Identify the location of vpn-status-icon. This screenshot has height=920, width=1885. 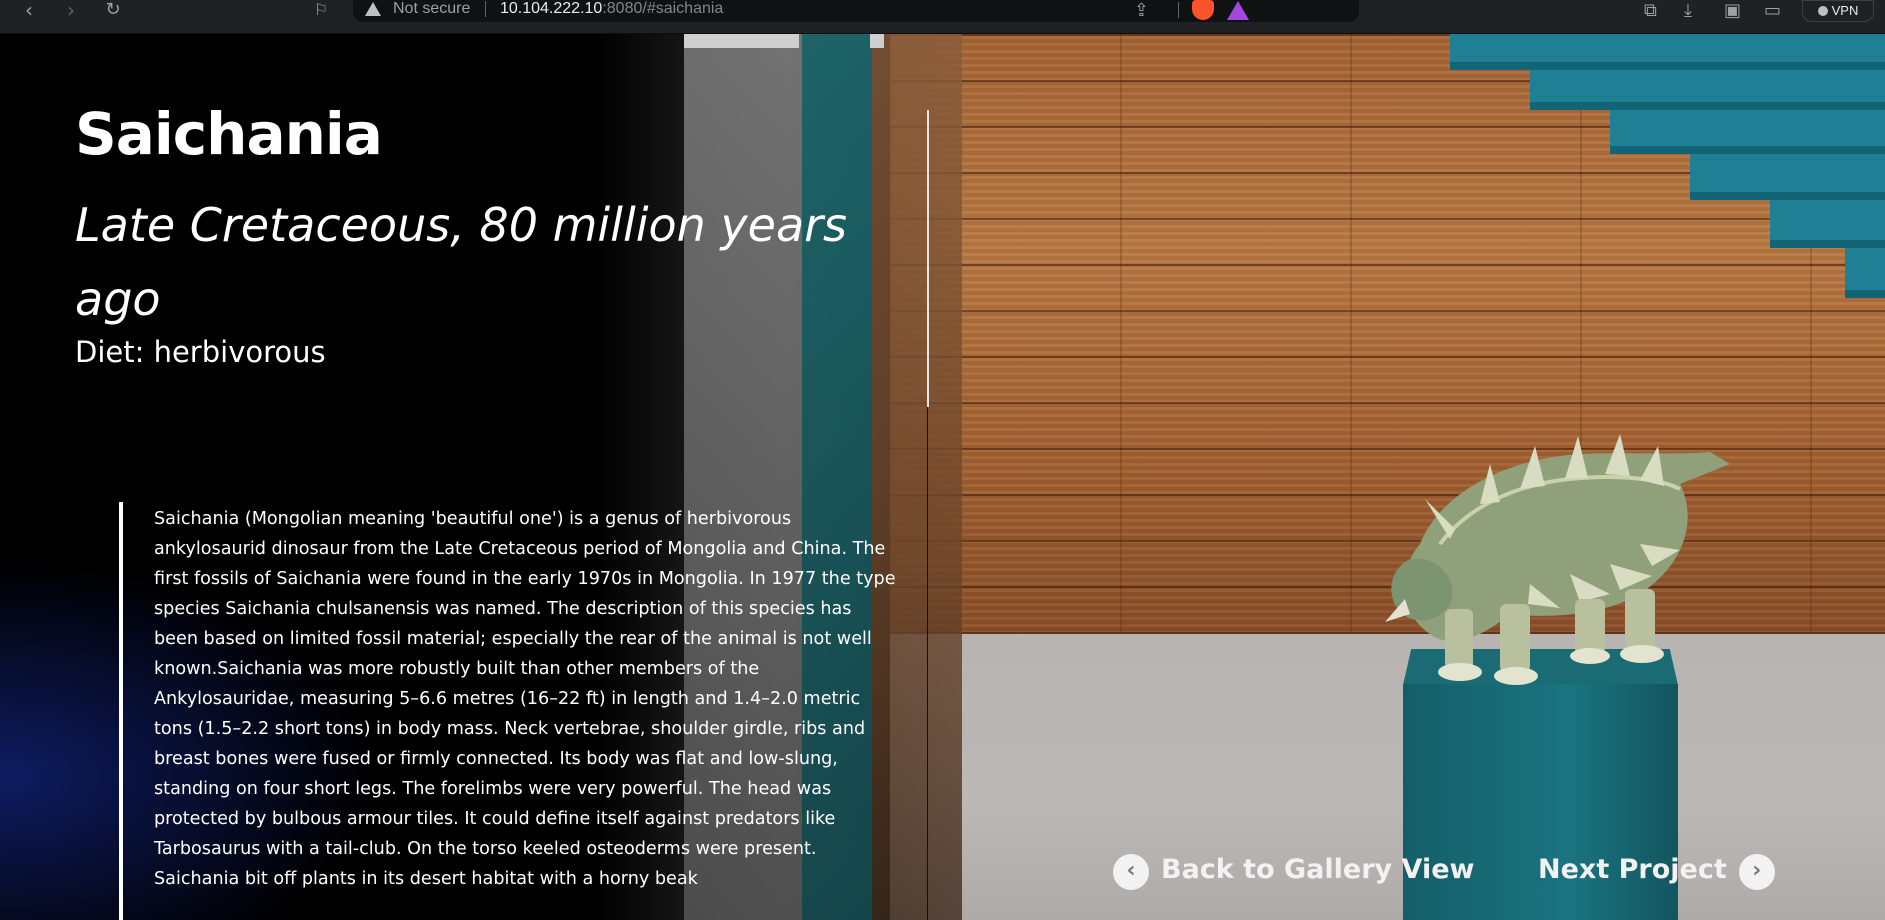
(1822, 11).